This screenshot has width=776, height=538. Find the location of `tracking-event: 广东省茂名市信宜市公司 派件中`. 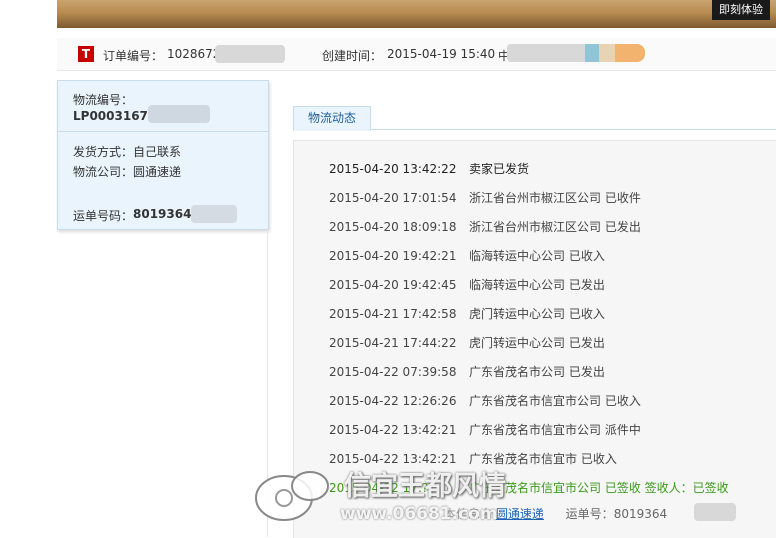

tracking-event: 广东省茂名市信宜市公司 派件中 is located at coordinates (555, 430).